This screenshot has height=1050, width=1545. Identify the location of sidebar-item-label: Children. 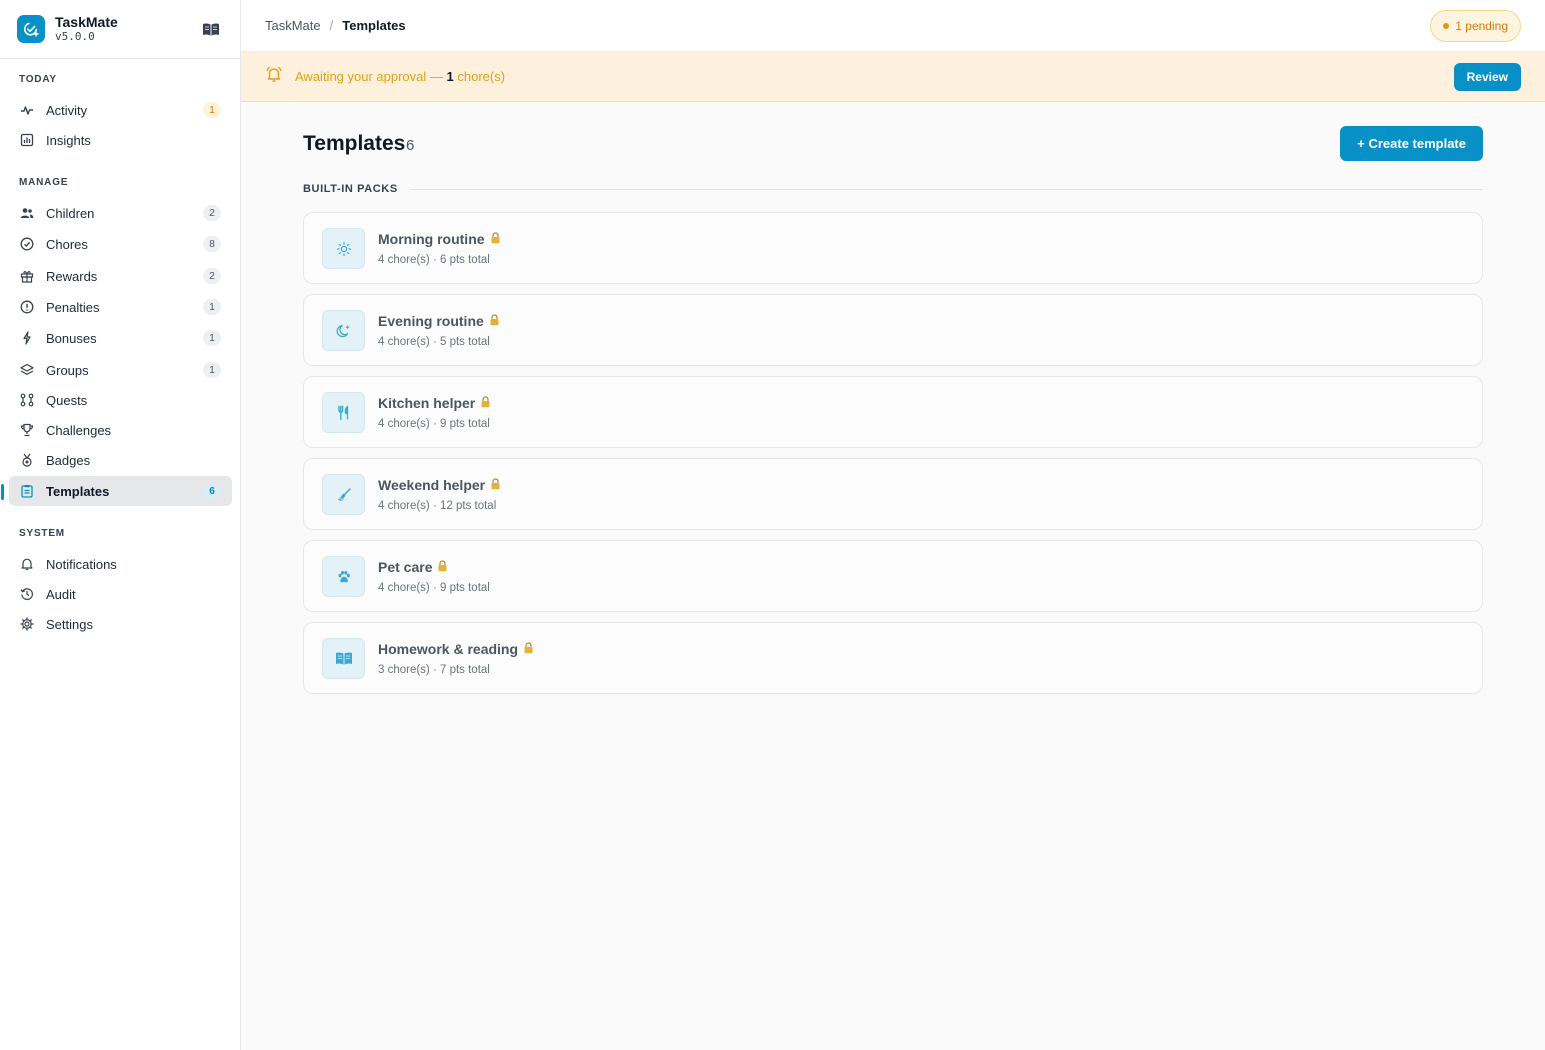
(70, 213).